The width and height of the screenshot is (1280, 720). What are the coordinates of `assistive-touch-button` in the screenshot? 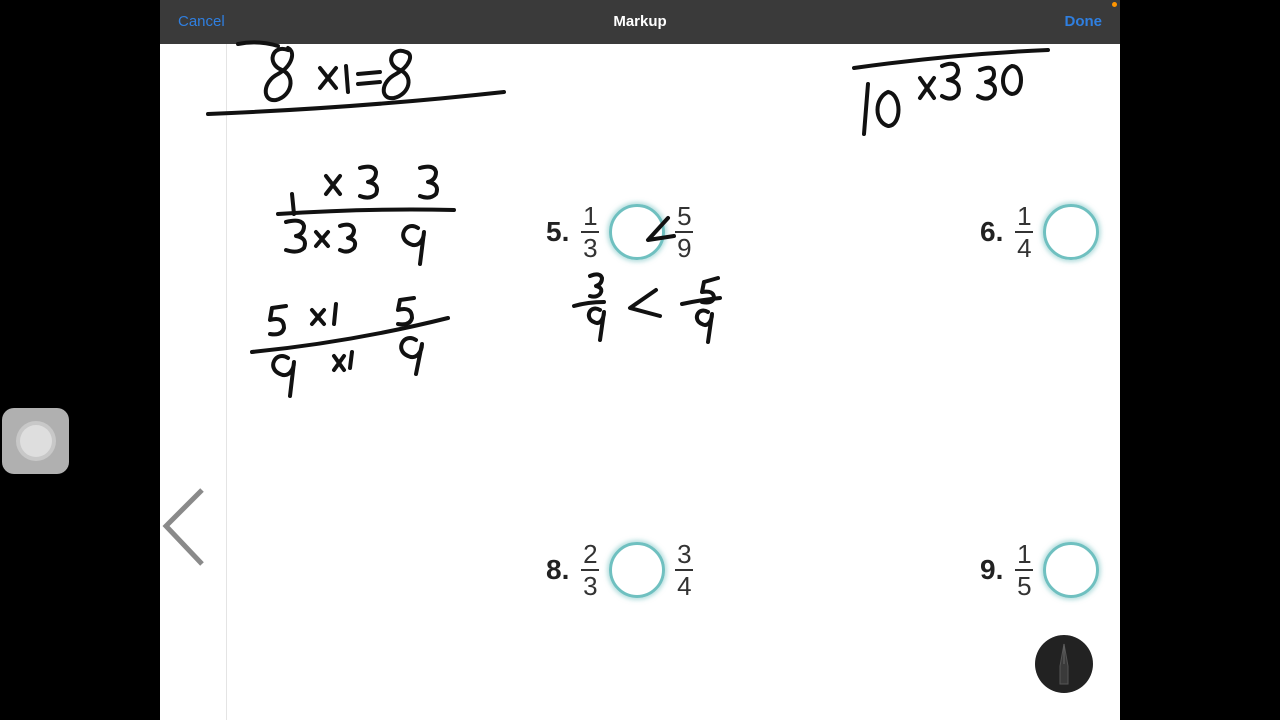 It's located at (35, 441).